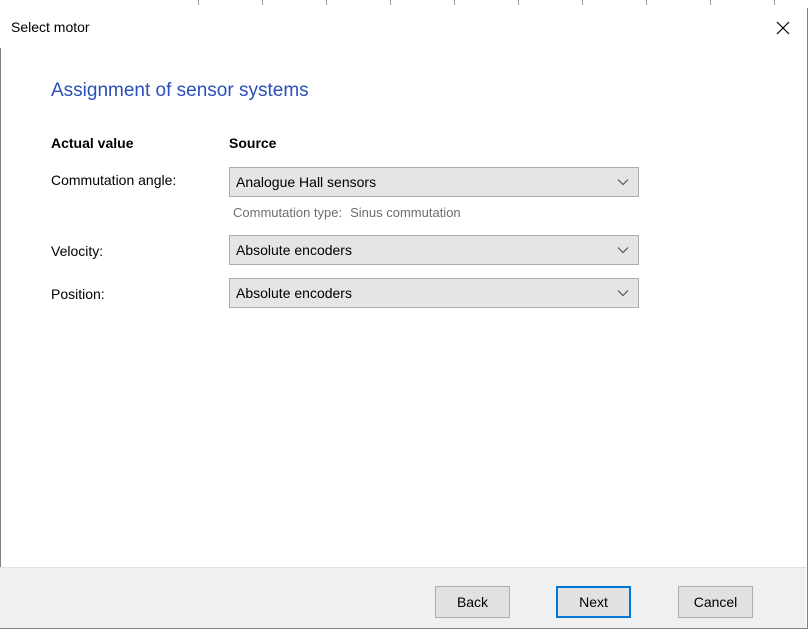 The width and height of the screenshot is (808, 629). Describe the element at coordinates (288, 212) in the screenshot. I see `commutation-type-label: Commutation type:` at that location.